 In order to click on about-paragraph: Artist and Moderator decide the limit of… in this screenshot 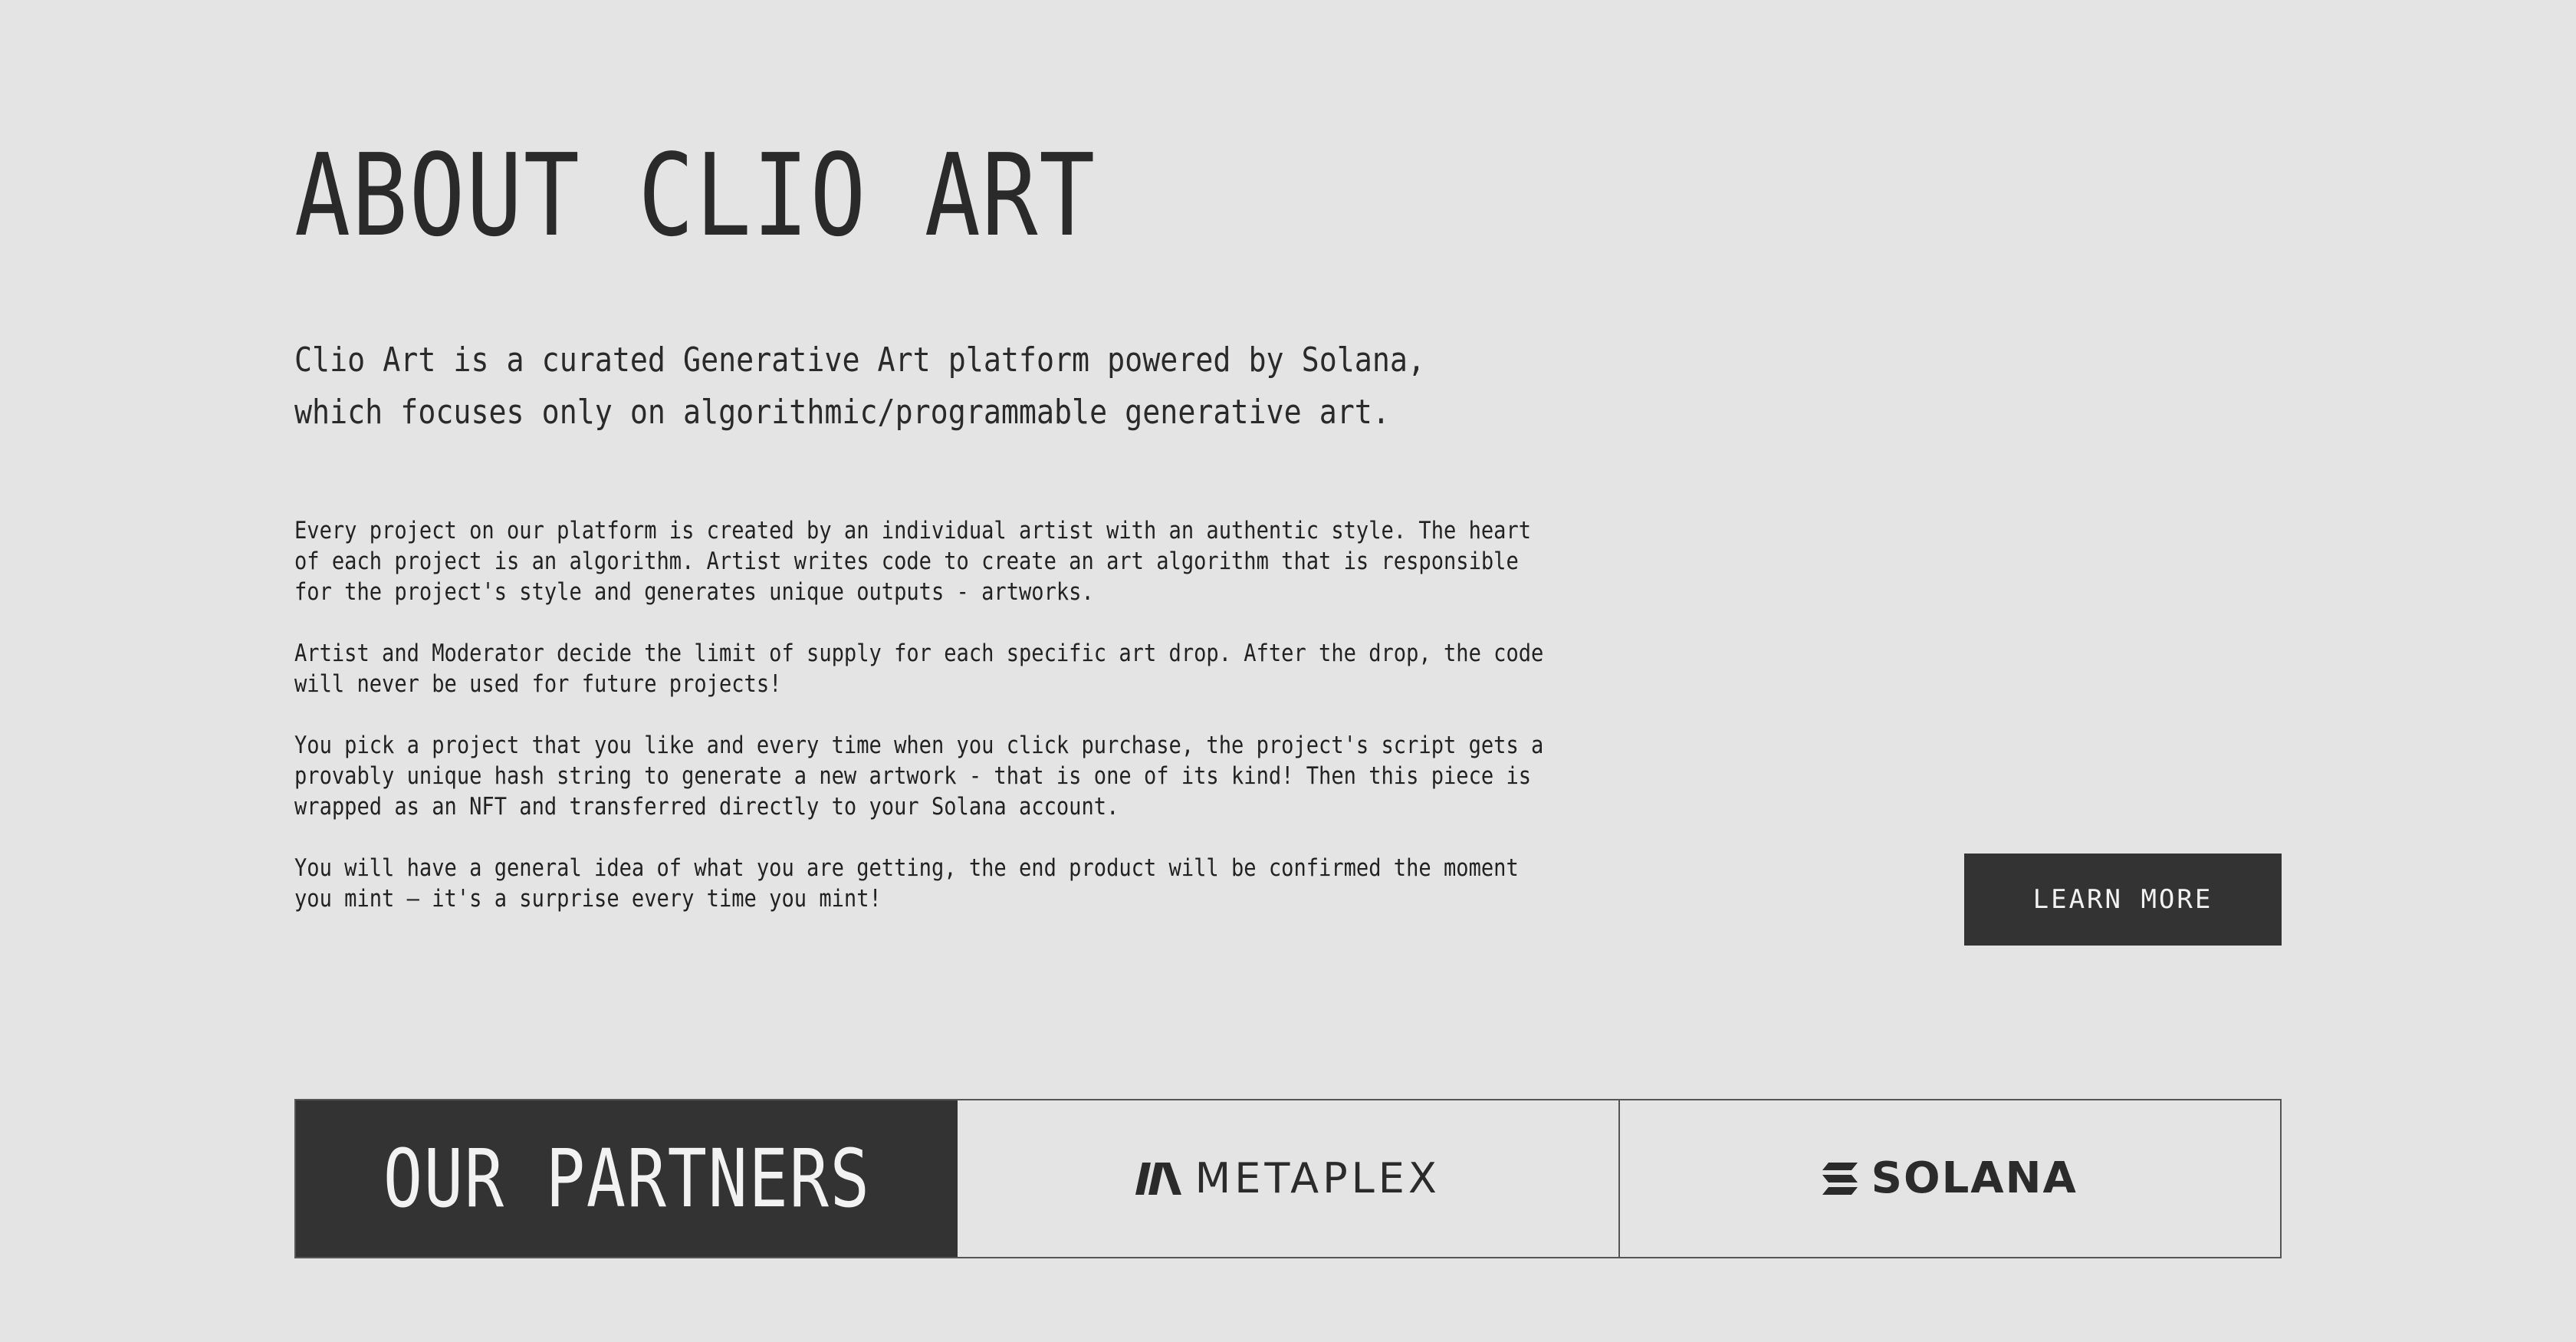, I will do `click(919, 669)`.